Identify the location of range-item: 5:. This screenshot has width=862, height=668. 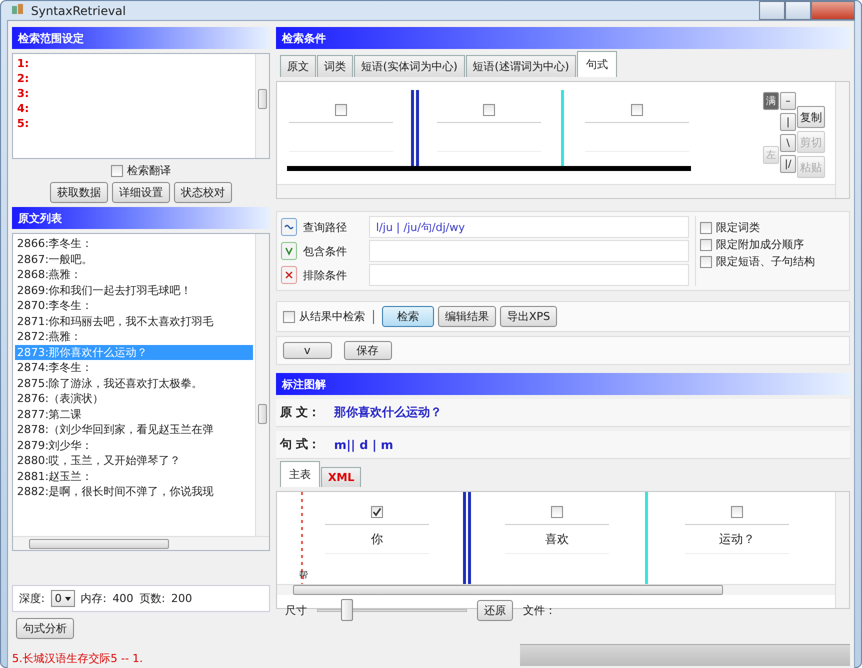
(134, 123).